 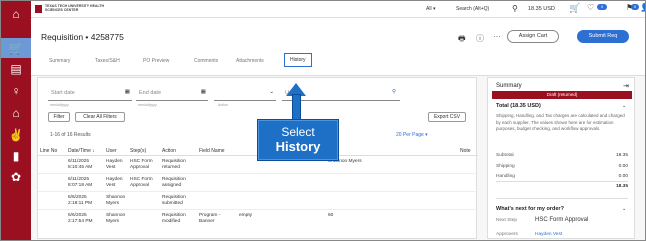 What do you see at coordinates (562, 95) in the screenshot?
I see `status-badge: Draft (returned)` at bounding box center [562, 95].